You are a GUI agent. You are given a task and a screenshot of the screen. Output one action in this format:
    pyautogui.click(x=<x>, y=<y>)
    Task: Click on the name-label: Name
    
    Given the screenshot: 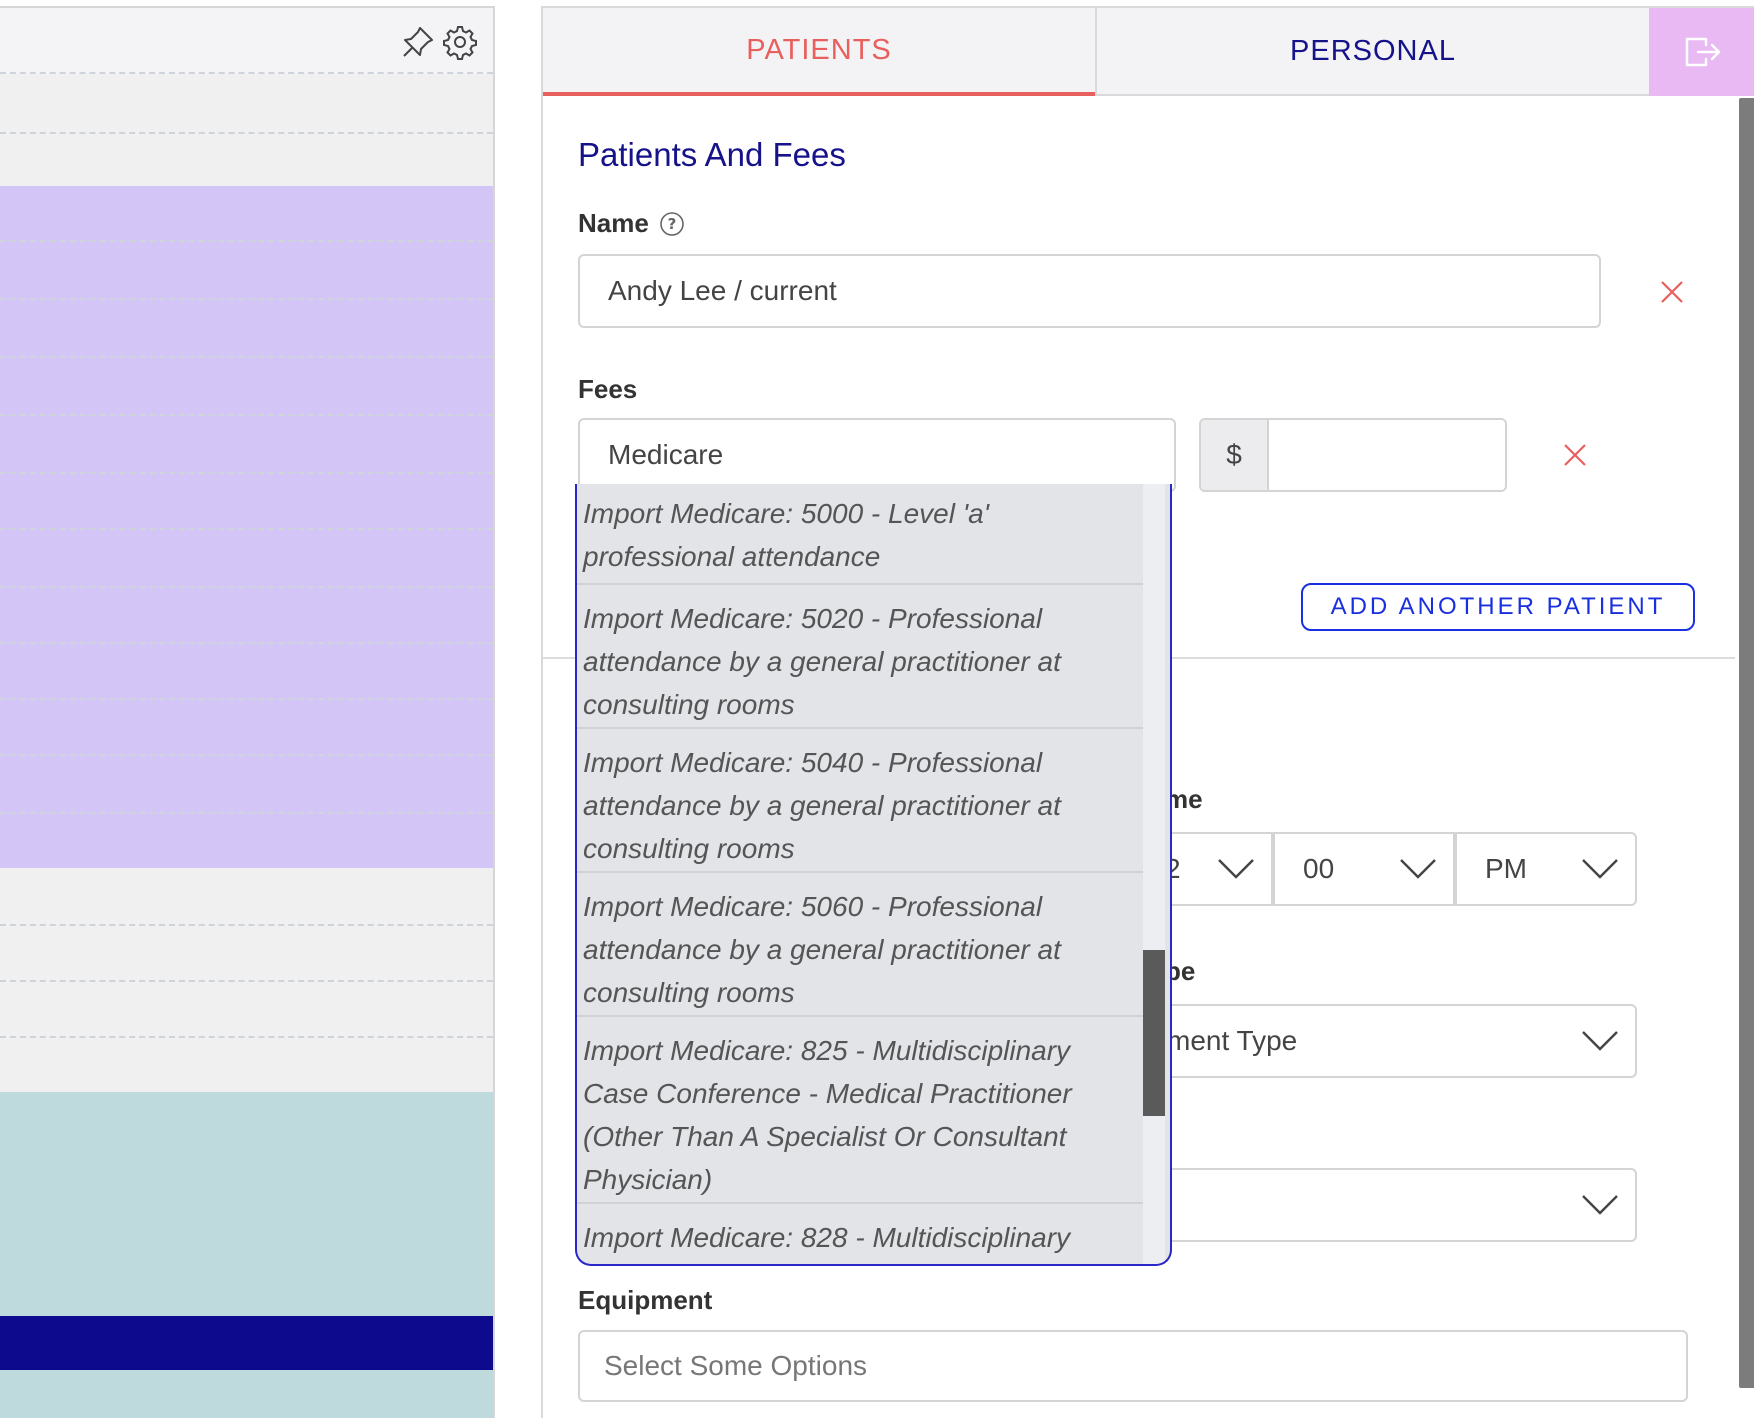 What is the action you would take?
    pyautogui.click(x=613, y=223)
    